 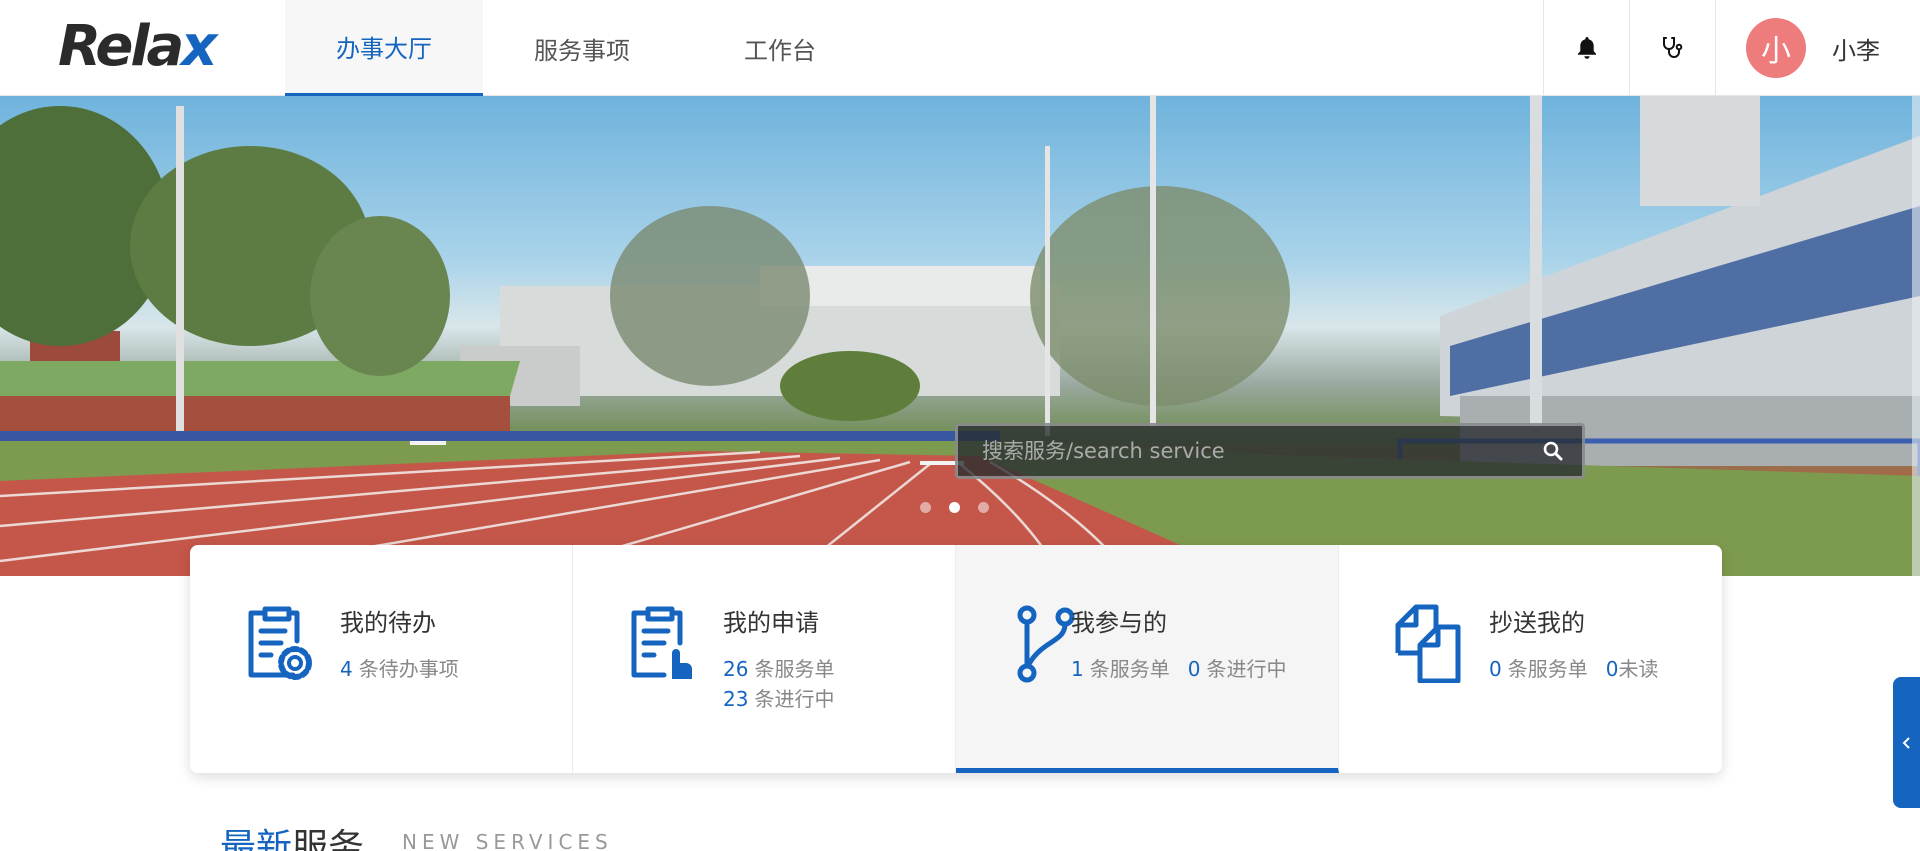 What do you see at coordinates (1638, 669) in the screenshot?
I see `unread-label: 未读` at bounding box center [1638, 669].